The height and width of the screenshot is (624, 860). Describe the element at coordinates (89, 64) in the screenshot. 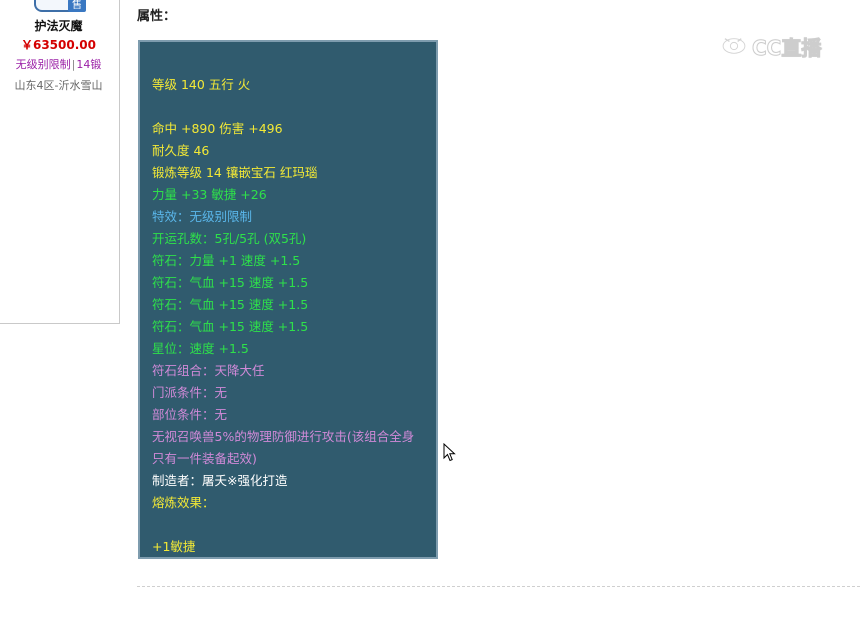

I see `tag-forge: 14锻` at that location.